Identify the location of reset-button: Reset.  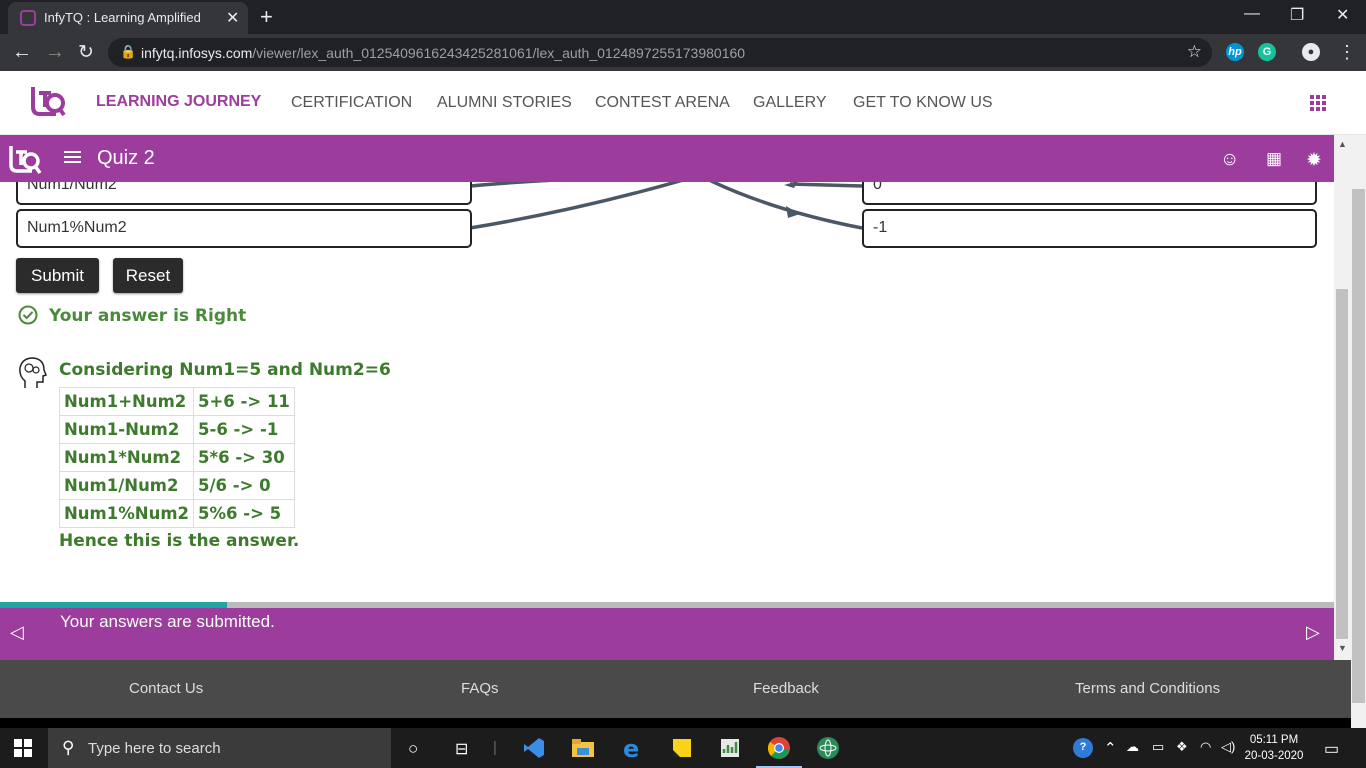
(148, 275).